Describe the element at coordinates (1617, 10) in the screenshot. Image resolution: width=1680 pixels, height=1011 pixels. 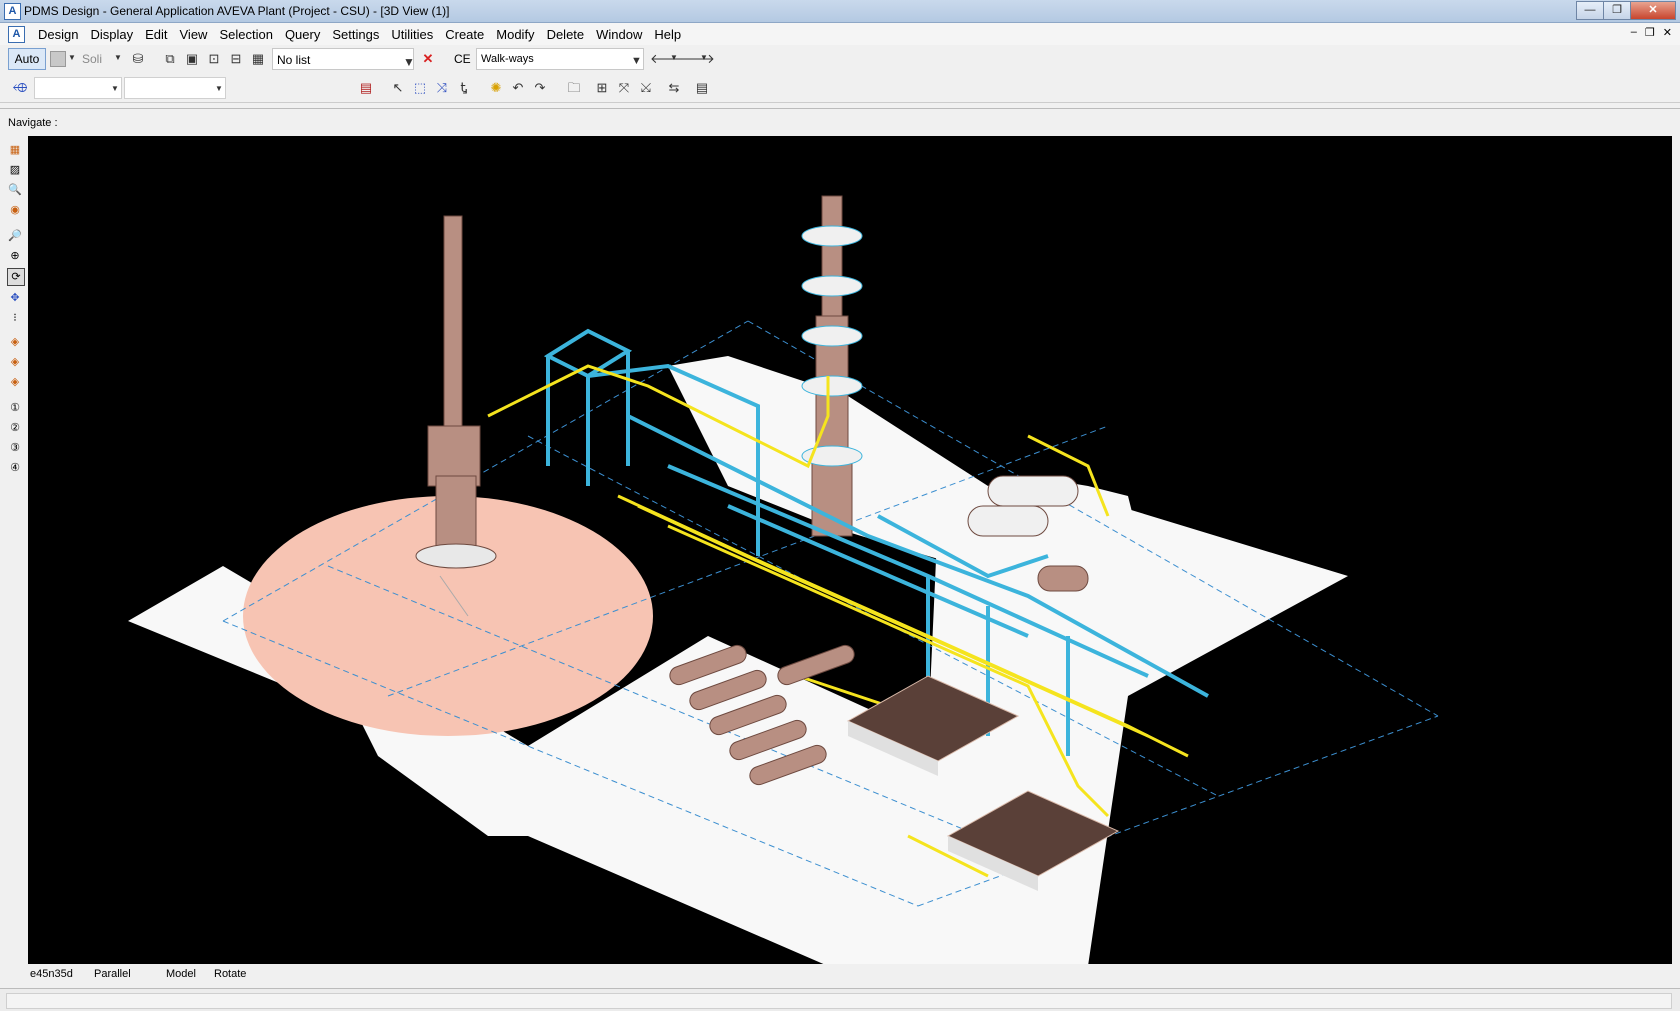
I see `restore-button: ❐` at that location.